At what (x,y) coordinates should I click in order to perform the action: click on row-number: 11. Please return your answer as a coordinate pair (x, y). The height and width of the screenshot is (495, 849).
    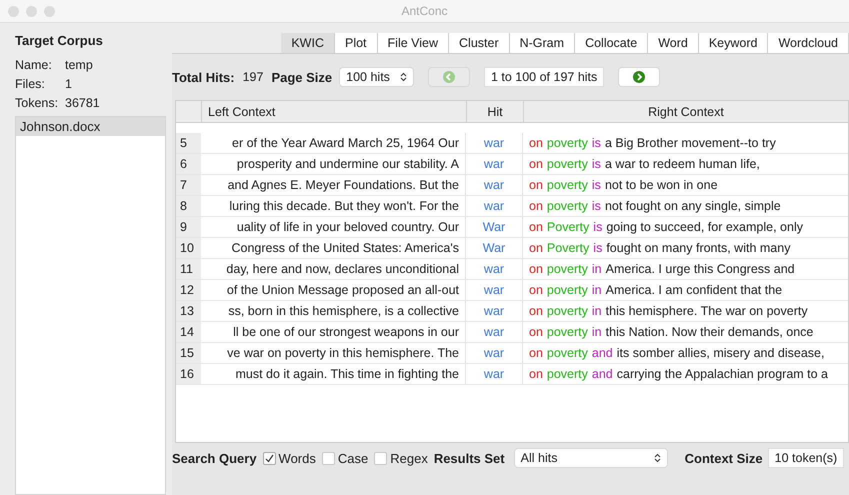
    Looking at the image, I should click on (188, 269).